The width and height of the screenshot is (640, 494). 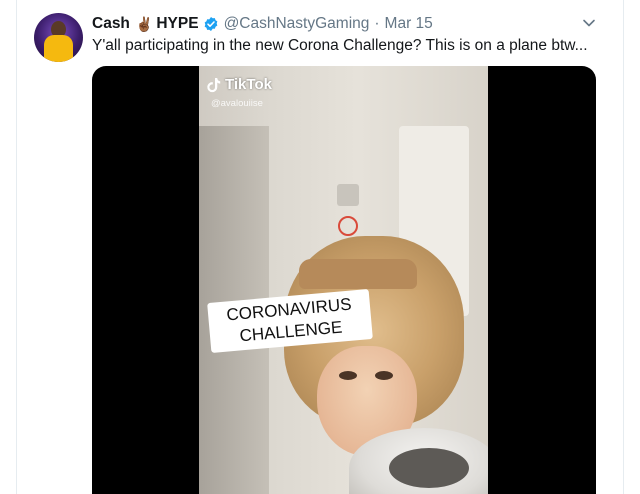 I want to click on avatar, so click(x=58, y=37).